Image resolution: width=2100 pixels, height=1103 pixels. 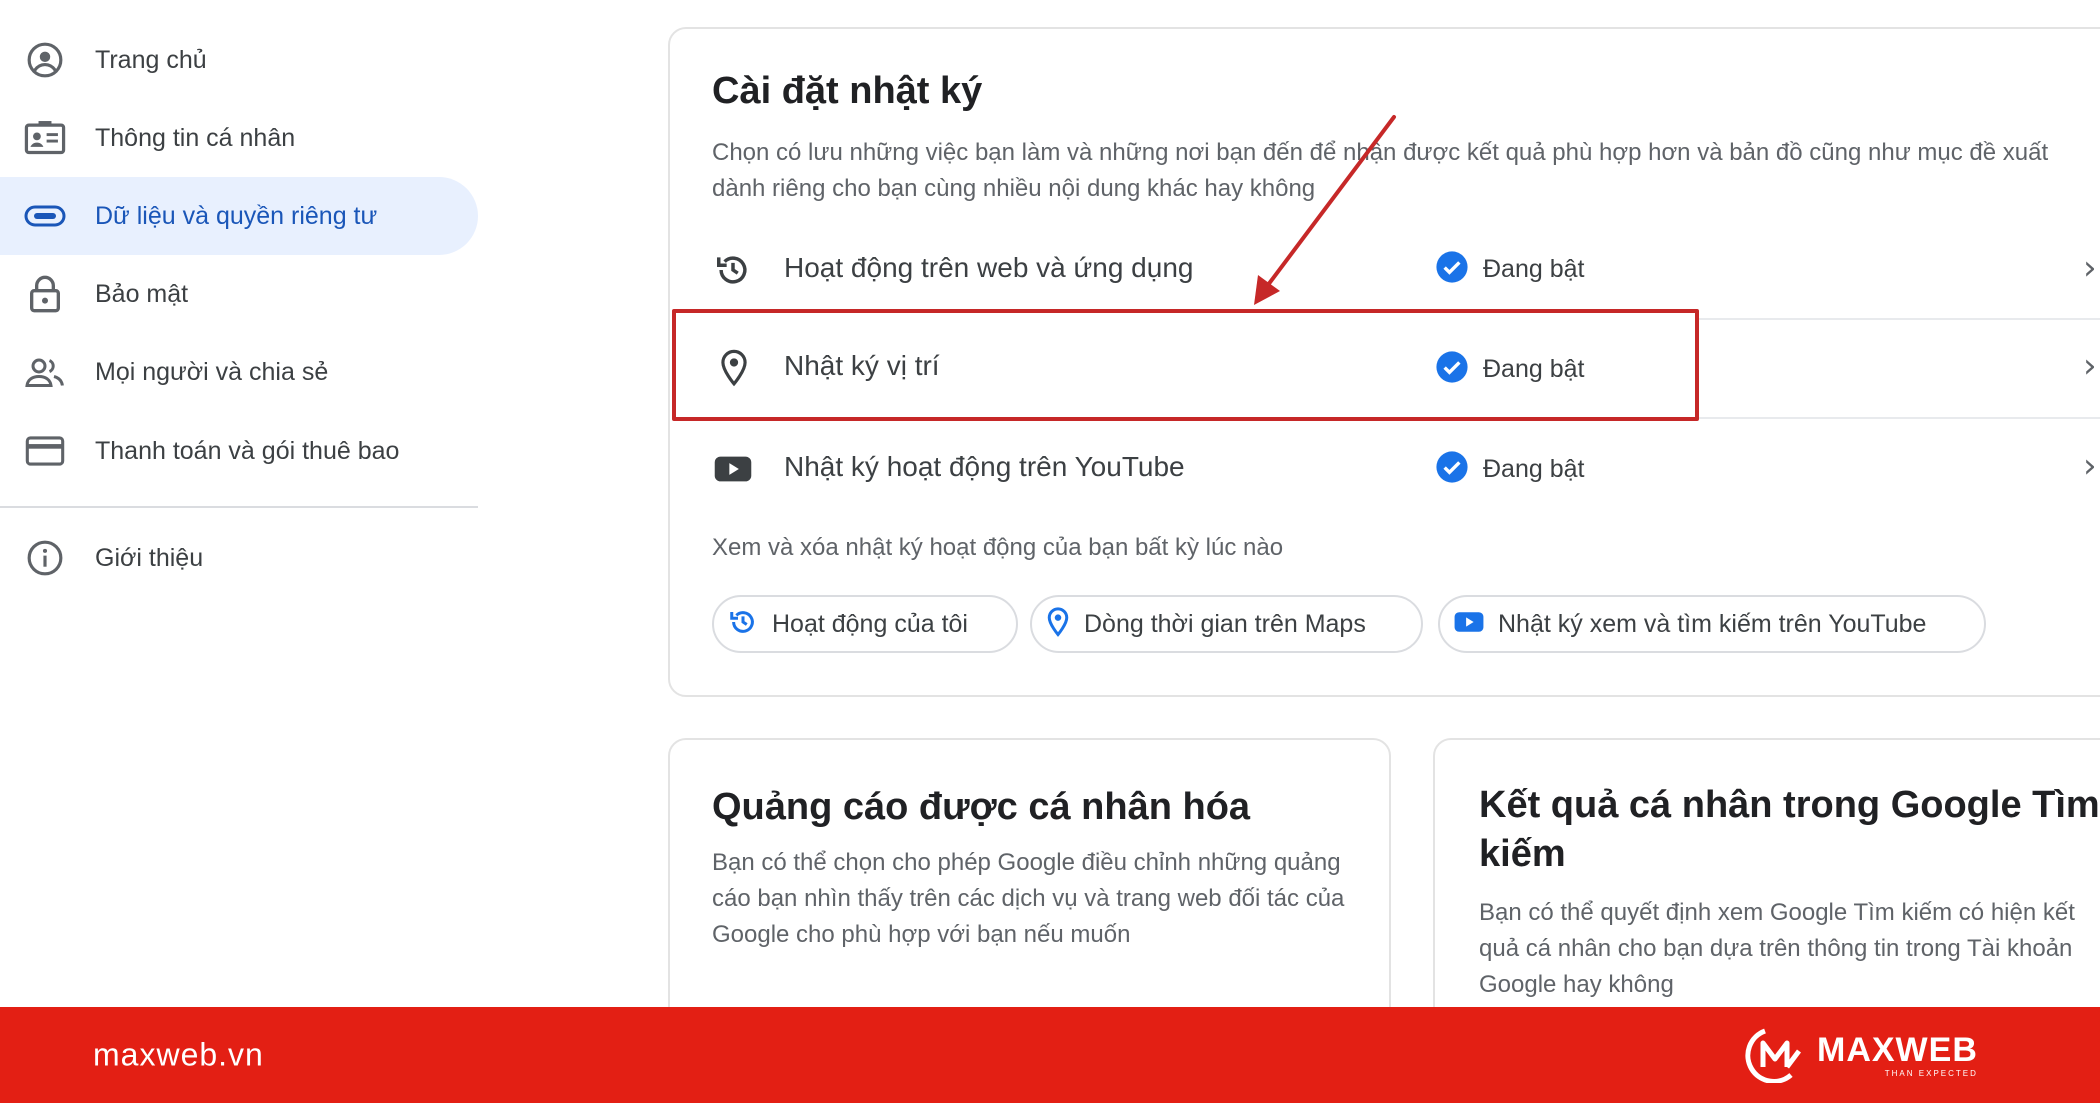 I want to click on sidebar-item-security: Bảo mật, so click(x=239, y=294).